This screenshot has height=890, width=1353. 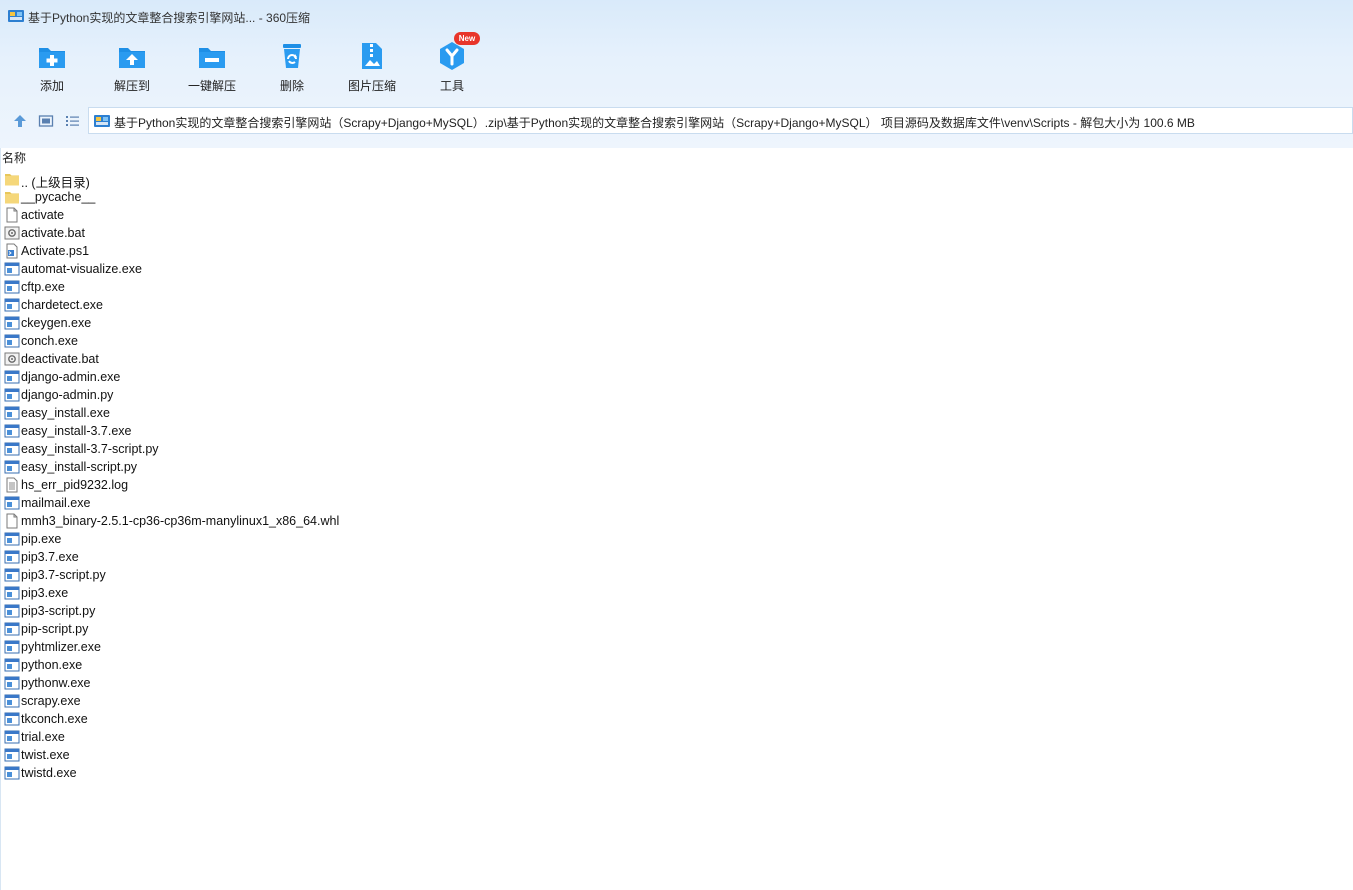 What do you see at coordinates (51, 701) in the screenshot?
I see `file-name: scrapy.exe` at bounding box center [51, 701].